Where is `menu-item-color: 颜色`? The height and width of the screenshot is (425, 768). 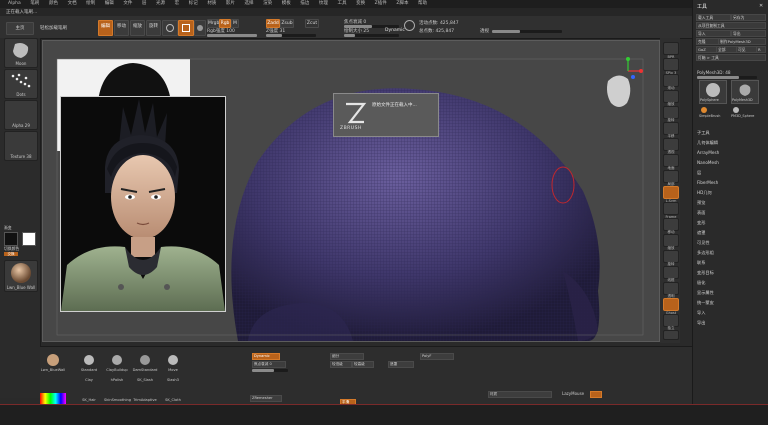
menu-item-color: 颜色 is located at coordinates (53, 4).